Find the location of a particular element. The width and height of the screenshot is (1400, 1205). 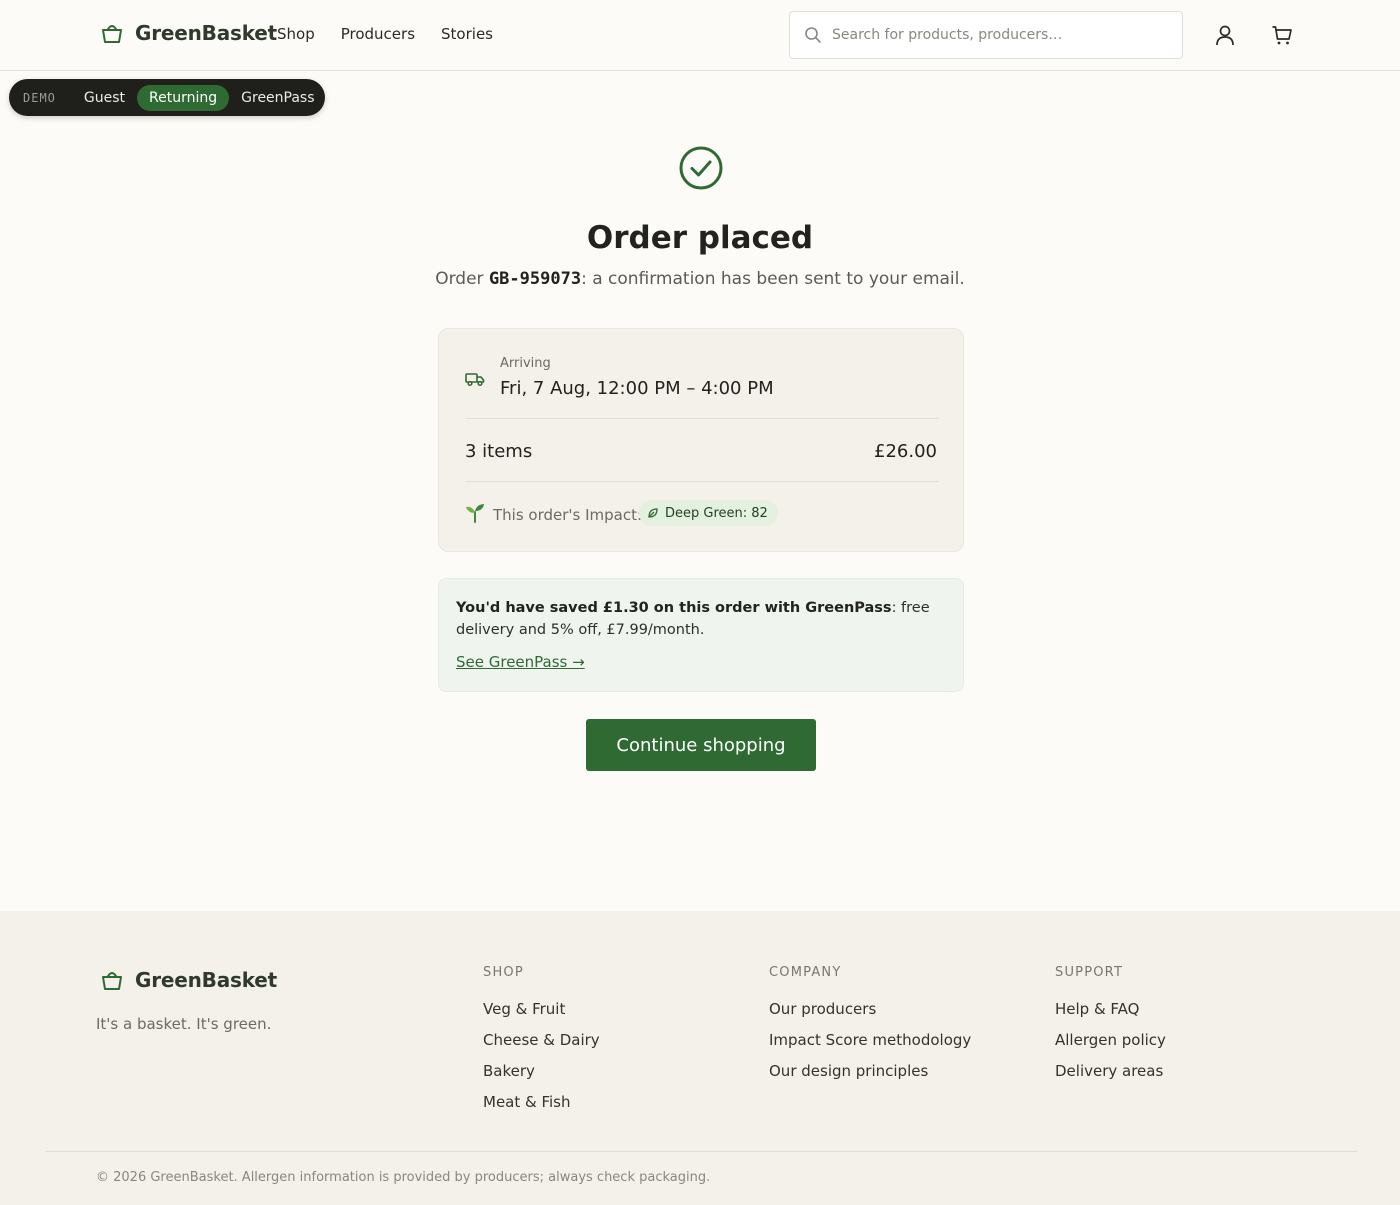

footer-link: Cheese & Dairy is located at coordinates (541, 1040).